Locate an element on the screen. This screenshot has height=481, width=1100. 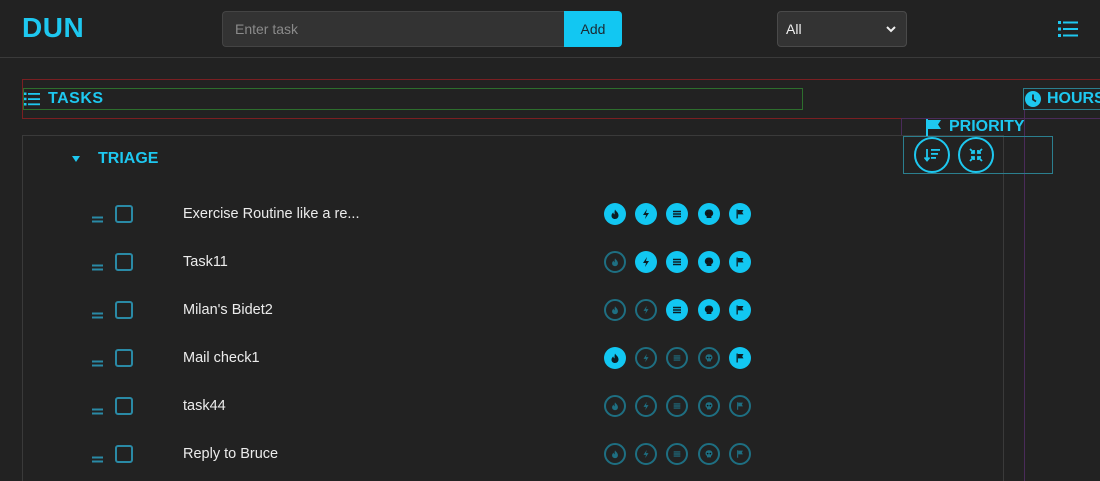
task-title: Milan's Bidet2 is located at coordinates (228, 310).